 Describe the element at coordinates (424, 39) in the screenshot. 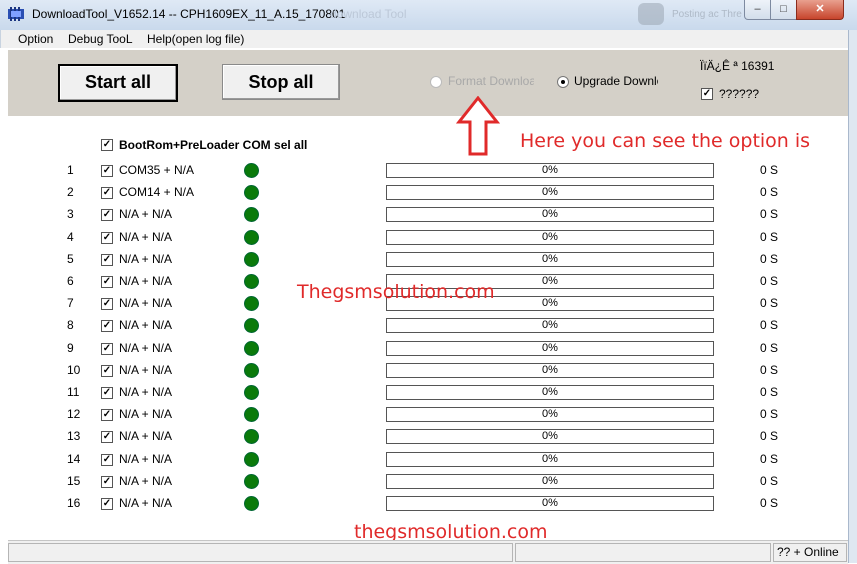

I see `menu-bar: Option Debug TooL Help(open log file)` at that location.